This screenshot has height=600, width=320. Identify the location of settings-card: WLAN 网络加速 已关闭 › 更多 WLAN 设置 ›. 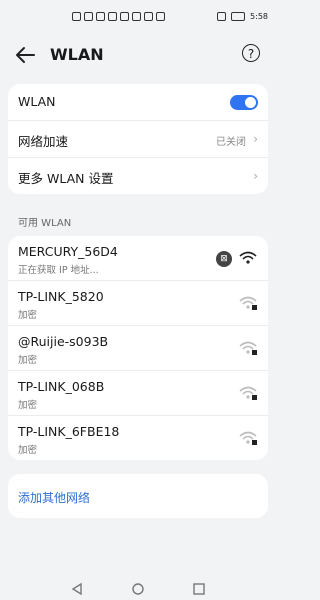
(138, 139).